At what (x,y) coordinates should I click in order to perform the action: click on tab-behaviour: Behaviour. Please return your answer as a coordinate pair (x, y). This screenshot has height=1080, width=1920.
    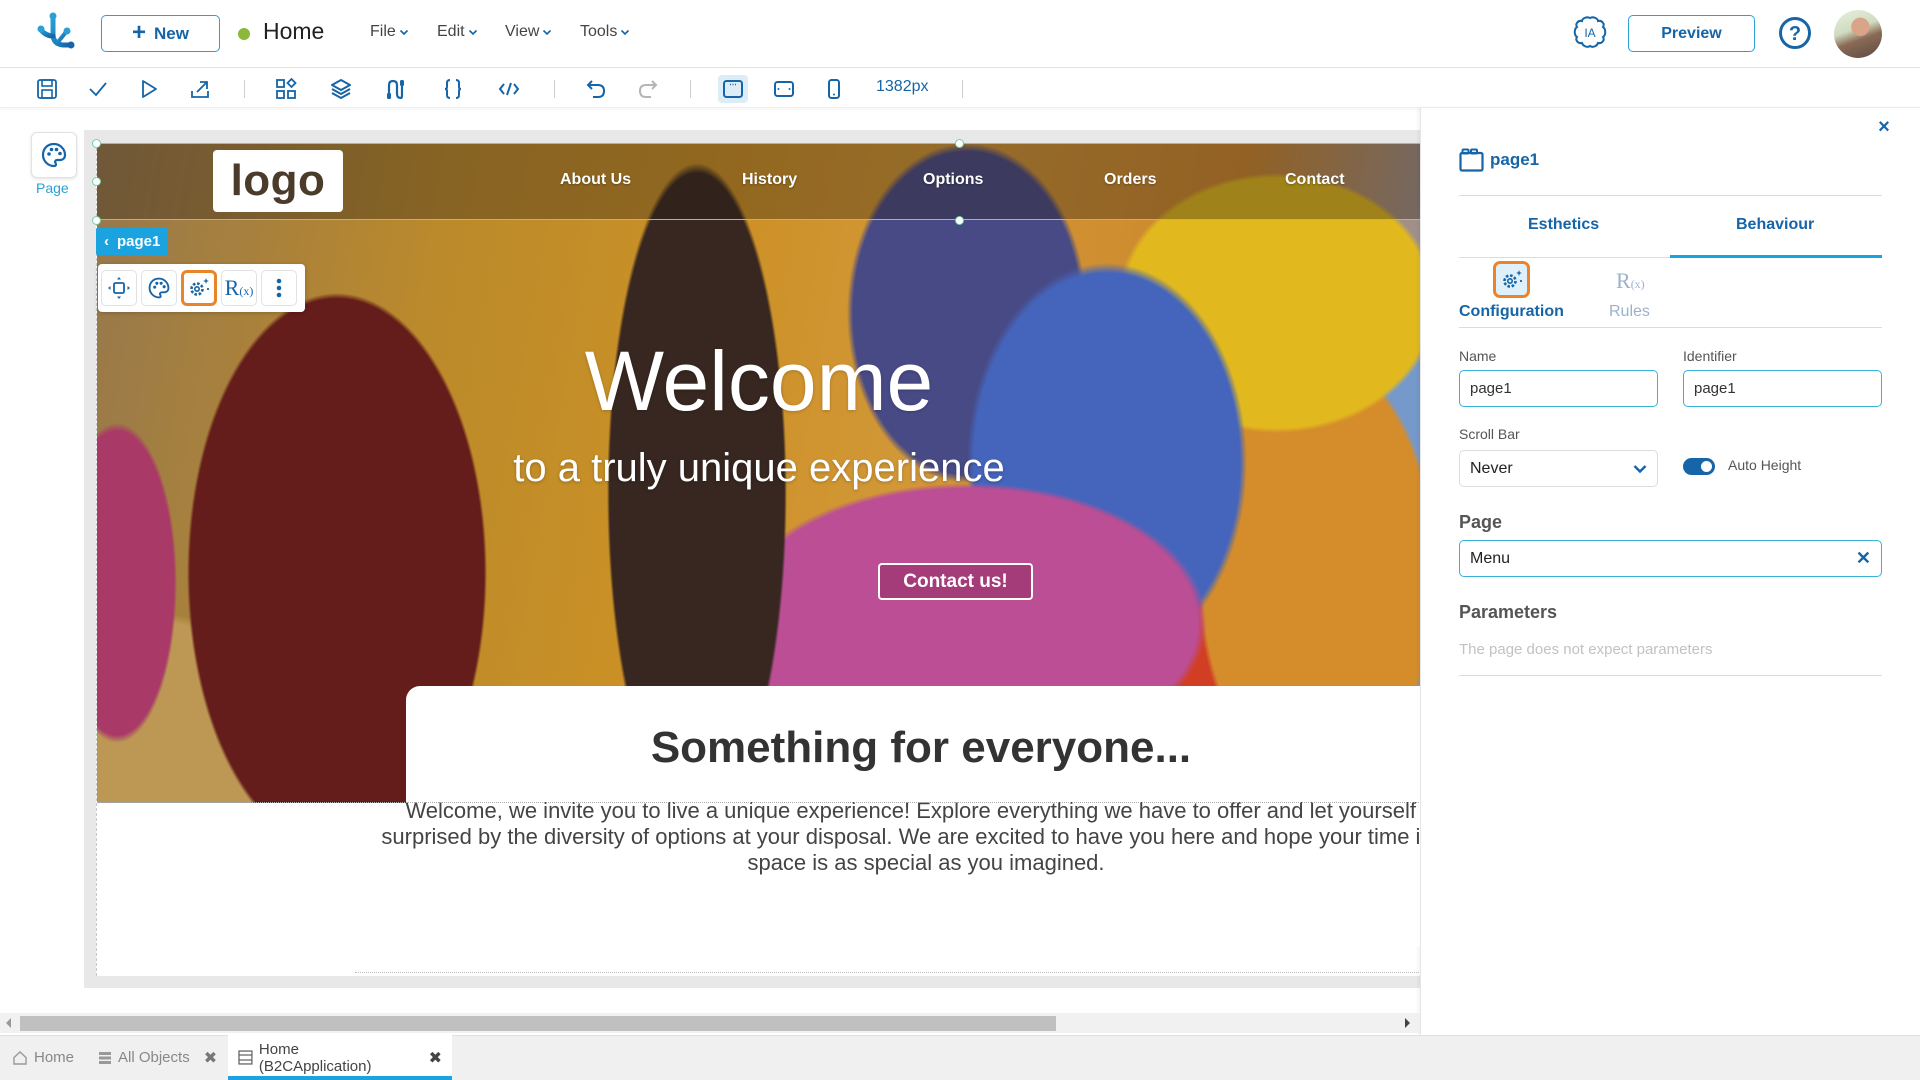
    Looking at the image, I should click on (1775, 225).